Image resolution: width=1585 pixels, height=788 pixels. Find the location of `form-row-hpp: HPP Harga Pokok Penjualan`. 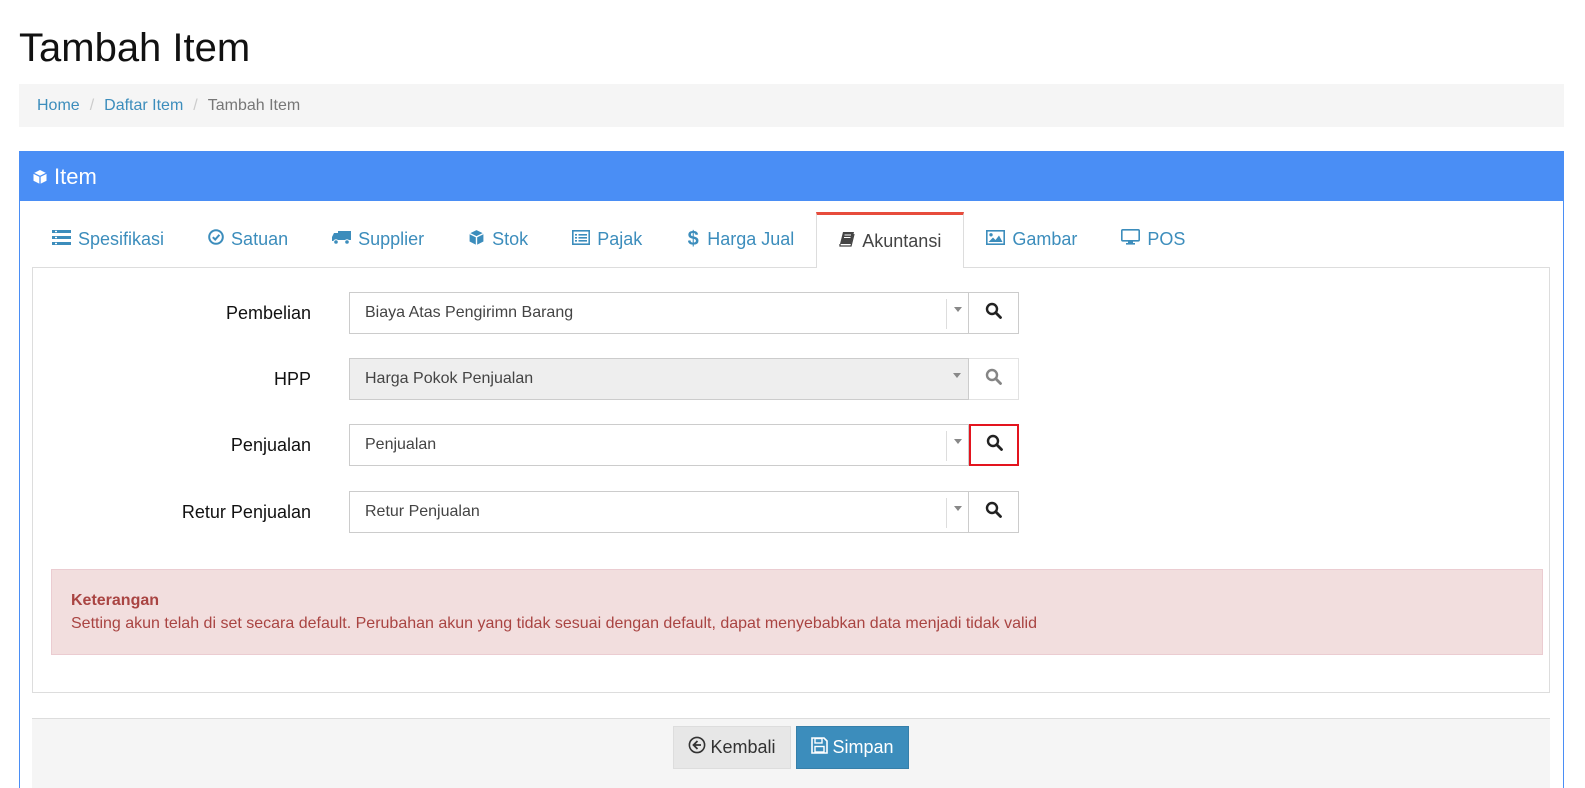

form-row-hpp: HPP Harga Pokok Penjualan is located at coordinates (791, 379).